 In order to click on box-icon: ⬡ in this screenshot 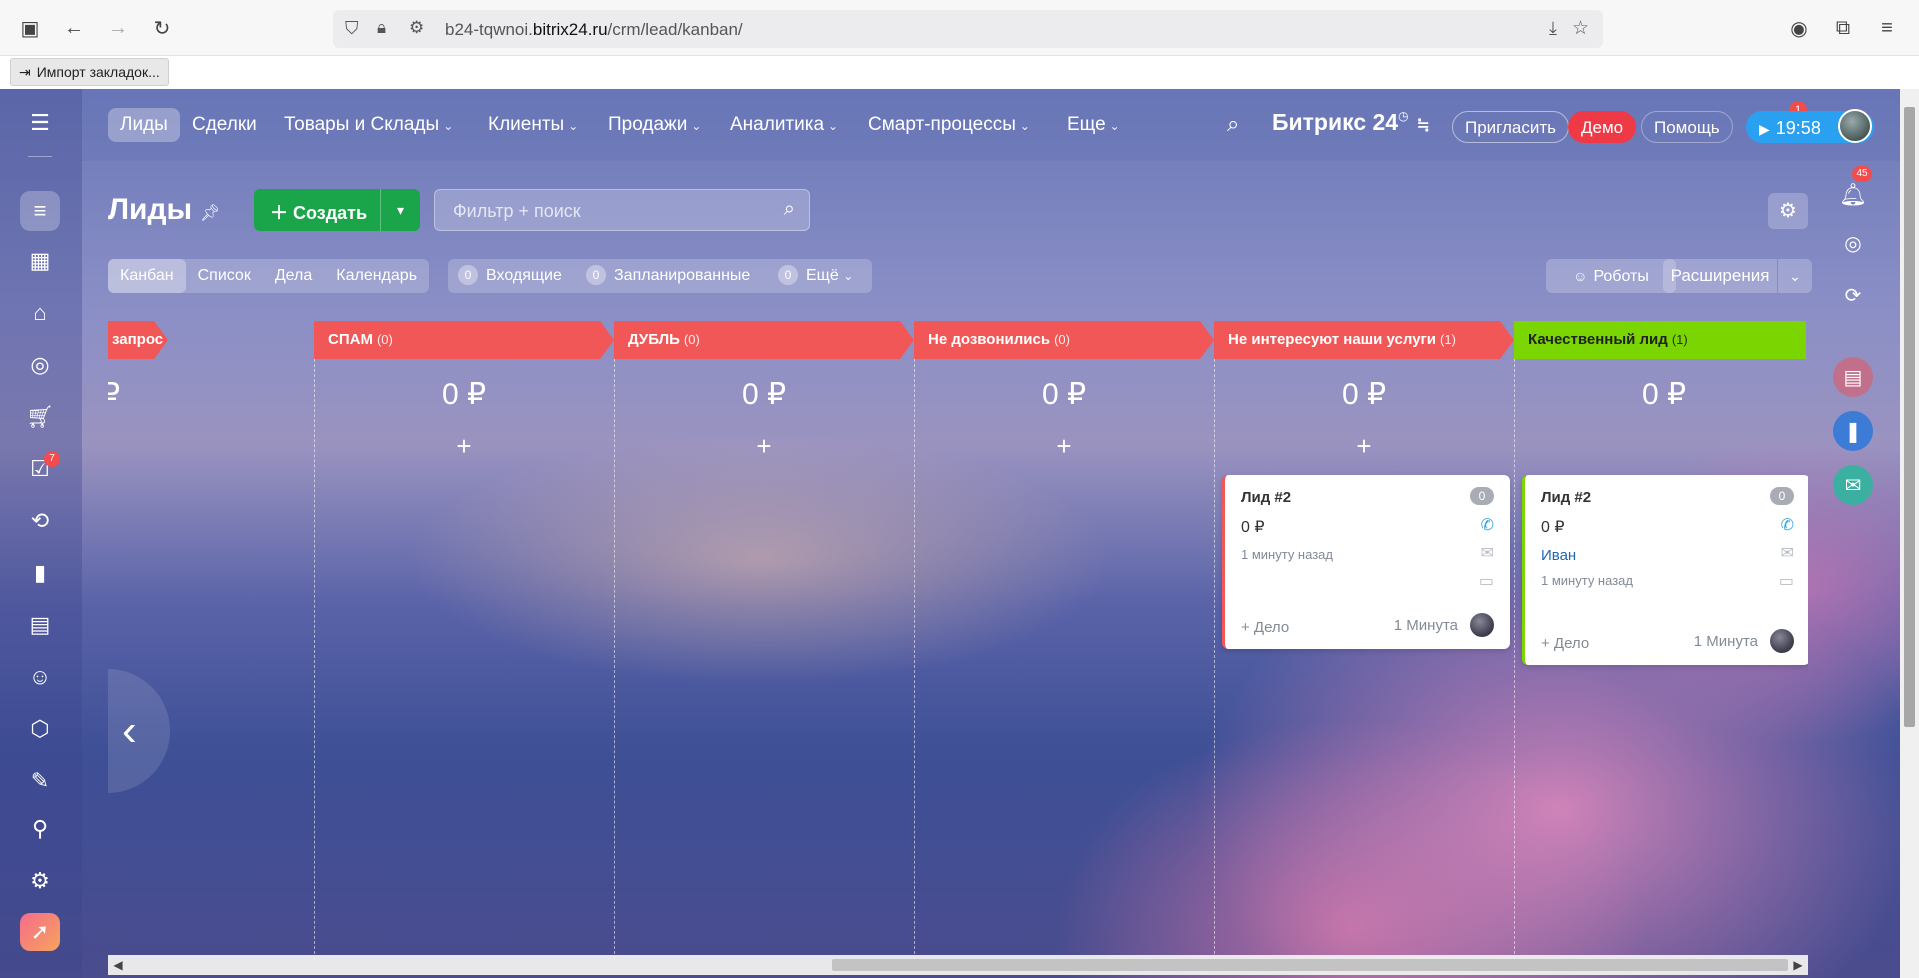, I will do `click(40, 729)`.